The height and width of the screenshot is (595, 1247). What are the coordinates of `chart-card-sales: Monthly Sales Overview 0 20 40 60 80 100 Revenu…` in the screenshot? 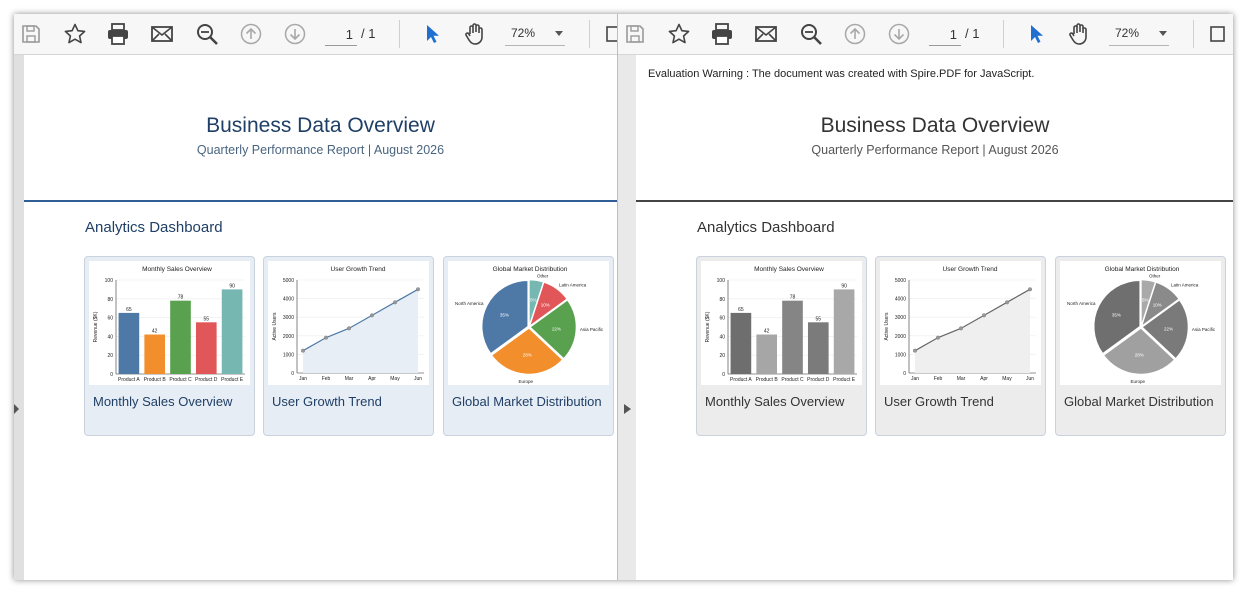 It's located at (169, 346).